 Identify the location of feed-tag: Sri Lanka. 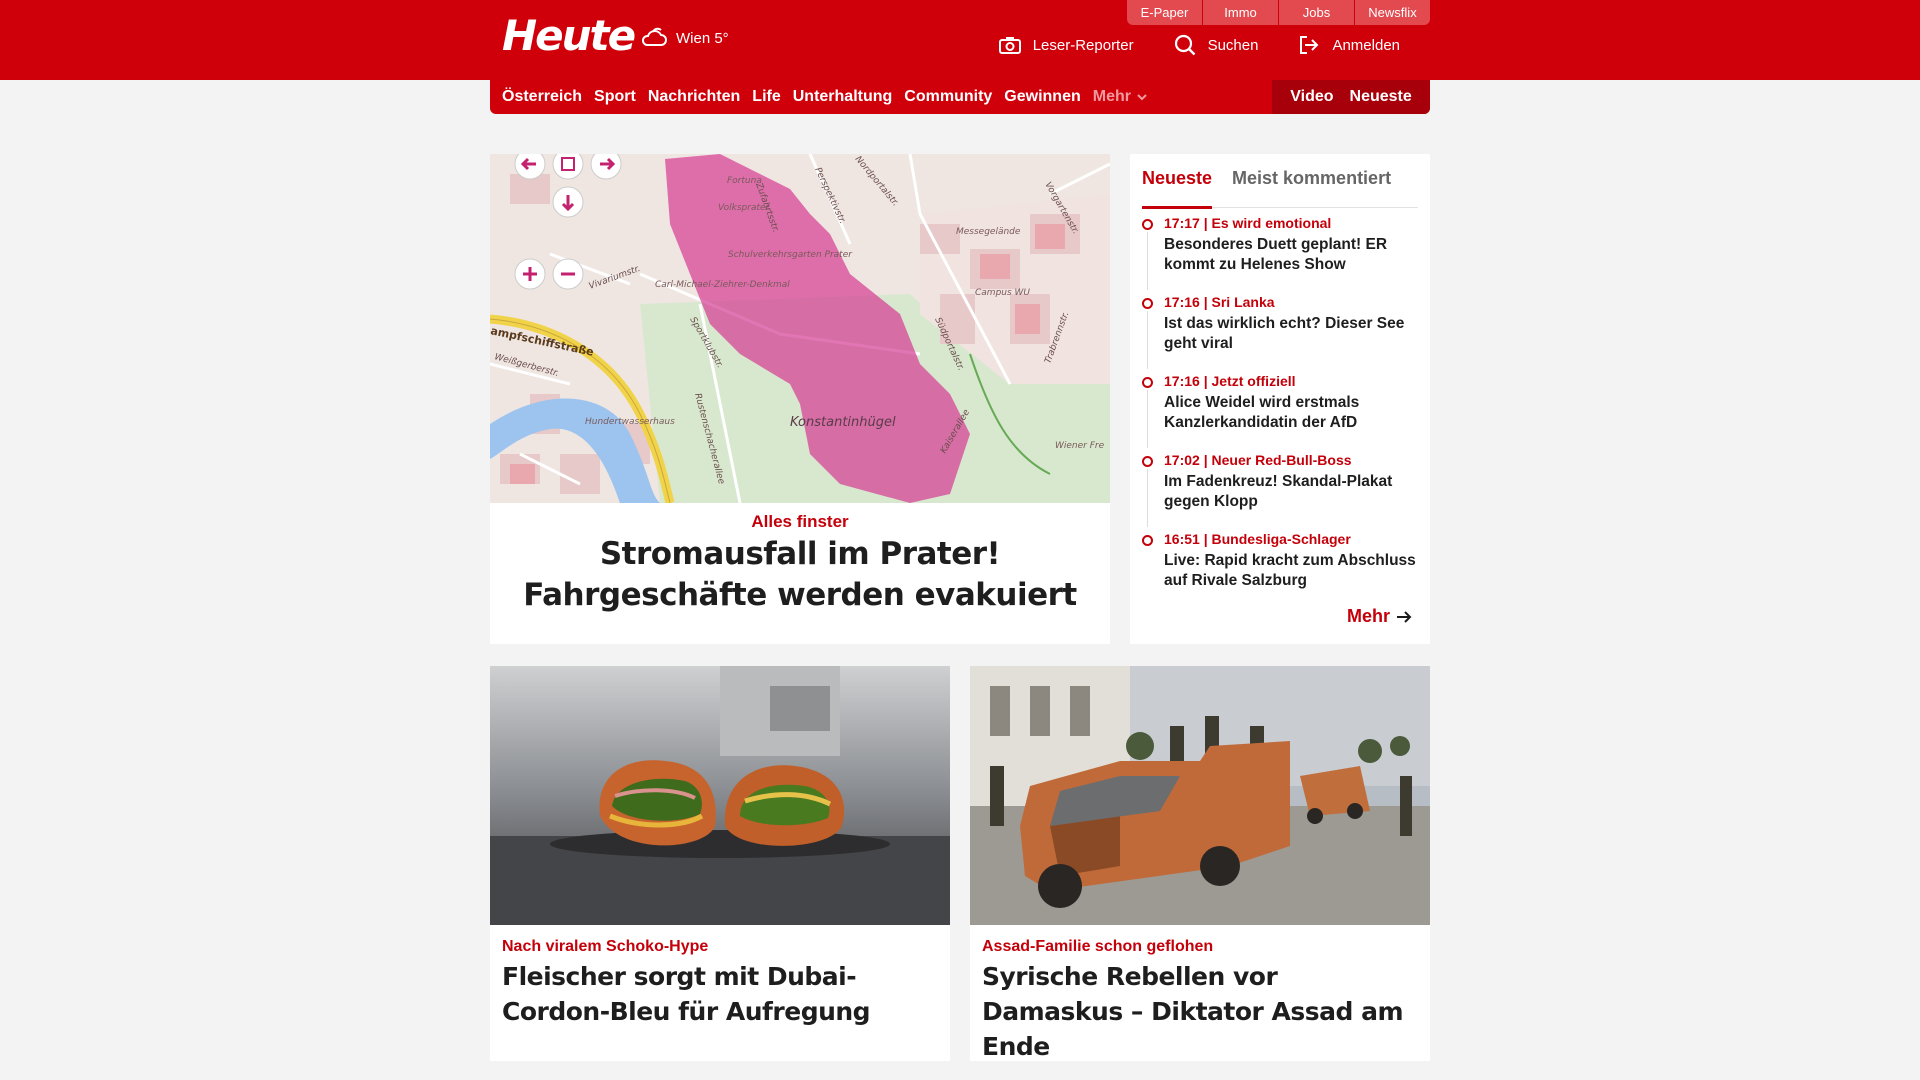
(1243, 302).